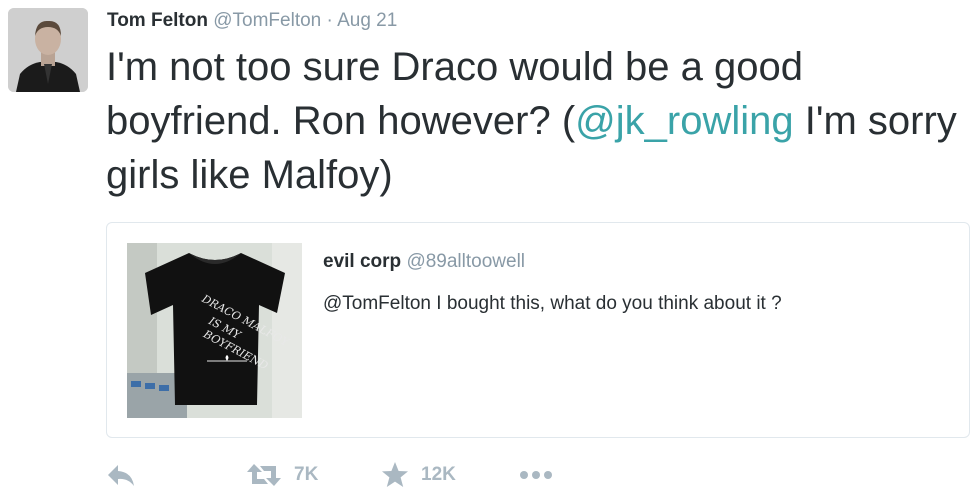  I want to click on retweet-icon, so click(264, 475).